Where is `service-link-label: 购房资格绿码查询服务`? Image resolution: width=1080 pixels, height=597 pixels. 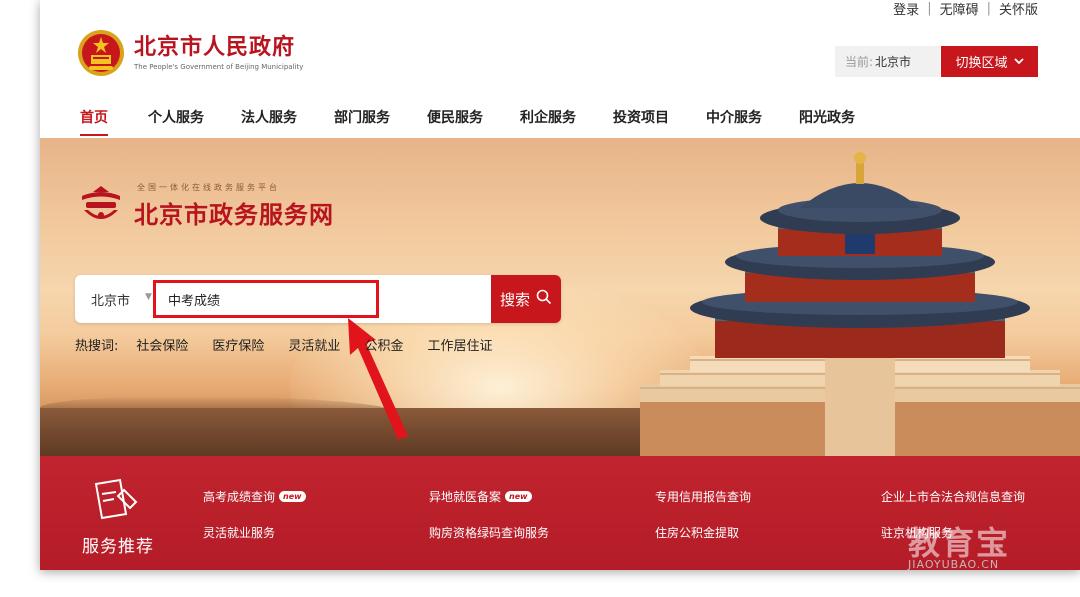
service-link-label: 购房资格绿码查询服务 is located at coordinates (489, 533).